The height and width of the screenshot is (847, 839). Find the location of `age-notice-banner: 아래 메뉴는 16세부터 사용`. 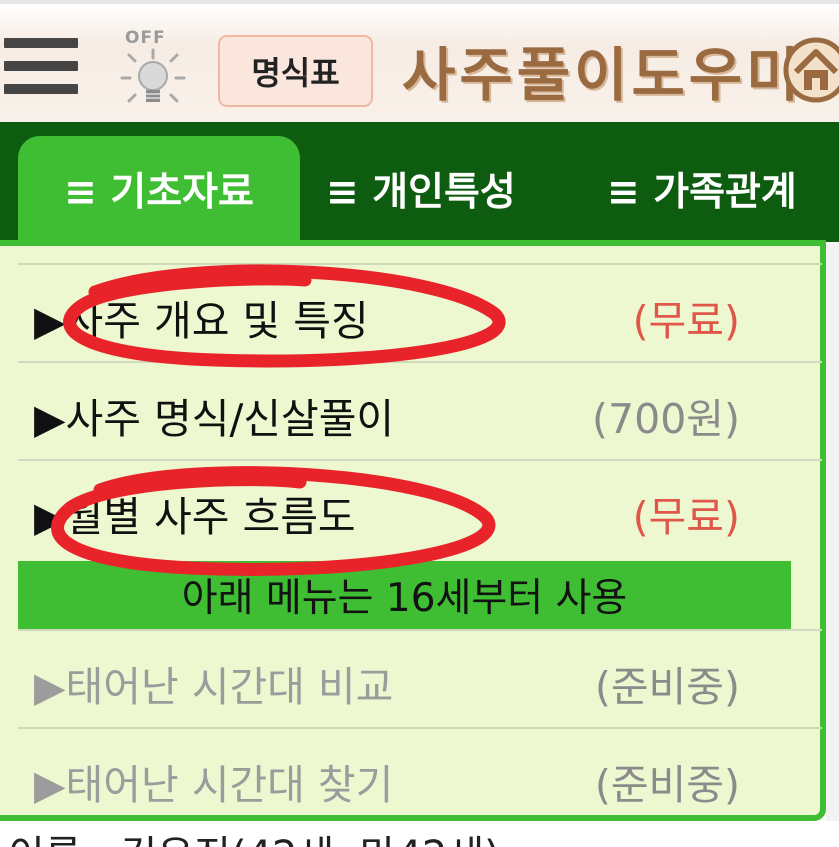

age-notice-banner: 아래 메뉴는 16세부터 사용 is located at coordinates (404, 595).